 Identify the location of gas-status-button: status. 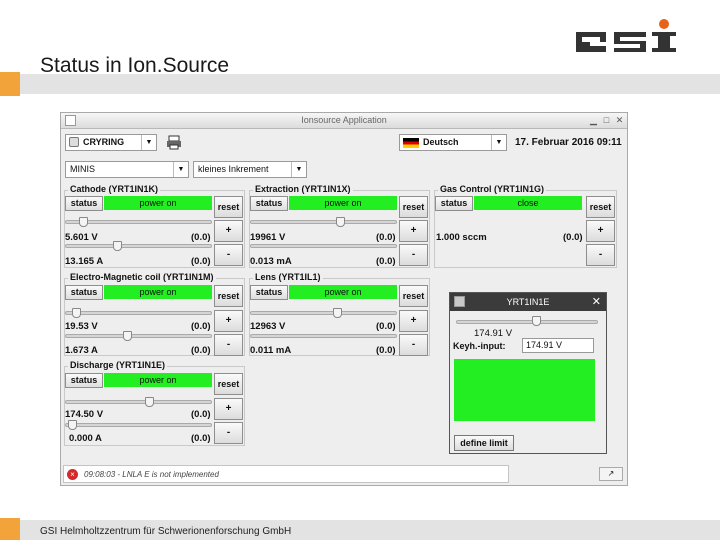
(454, 203).